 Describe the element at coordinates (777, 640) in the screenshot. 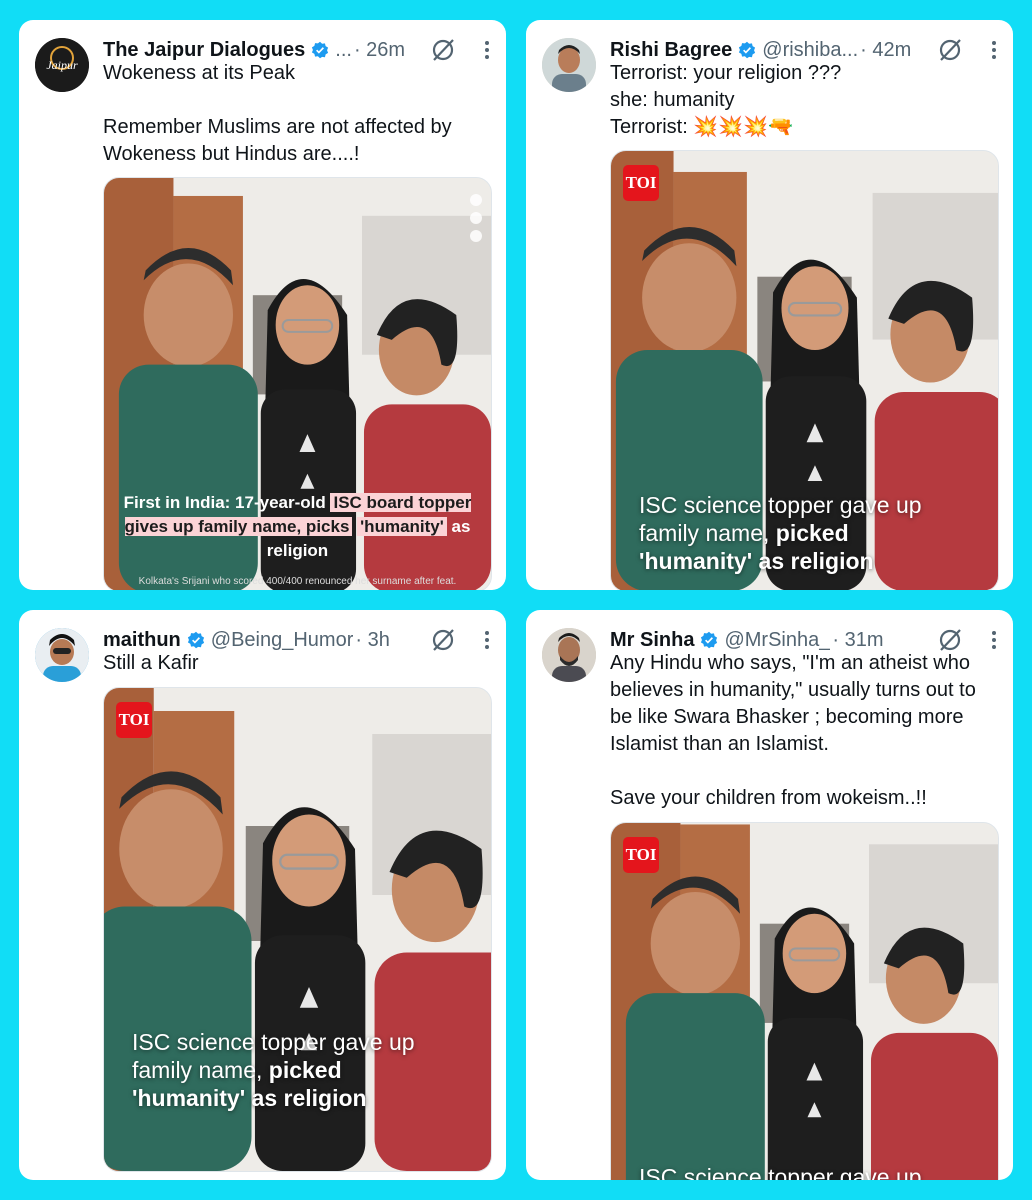

I see `author-handle: @MrSinha_` at that location.